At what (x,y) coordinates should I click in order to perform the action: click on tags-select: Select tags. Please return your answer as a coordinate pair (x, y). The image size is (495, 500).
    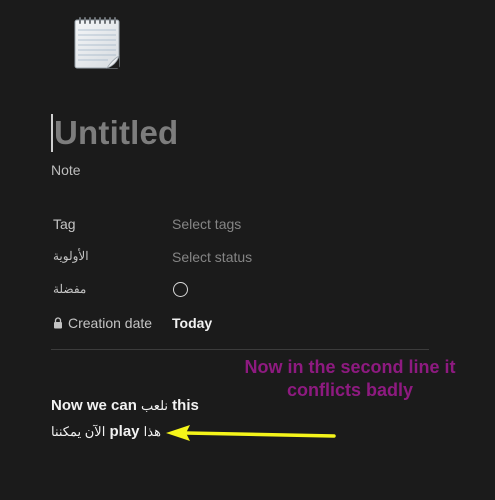
    Looking at the image, I should click on (206, 224).